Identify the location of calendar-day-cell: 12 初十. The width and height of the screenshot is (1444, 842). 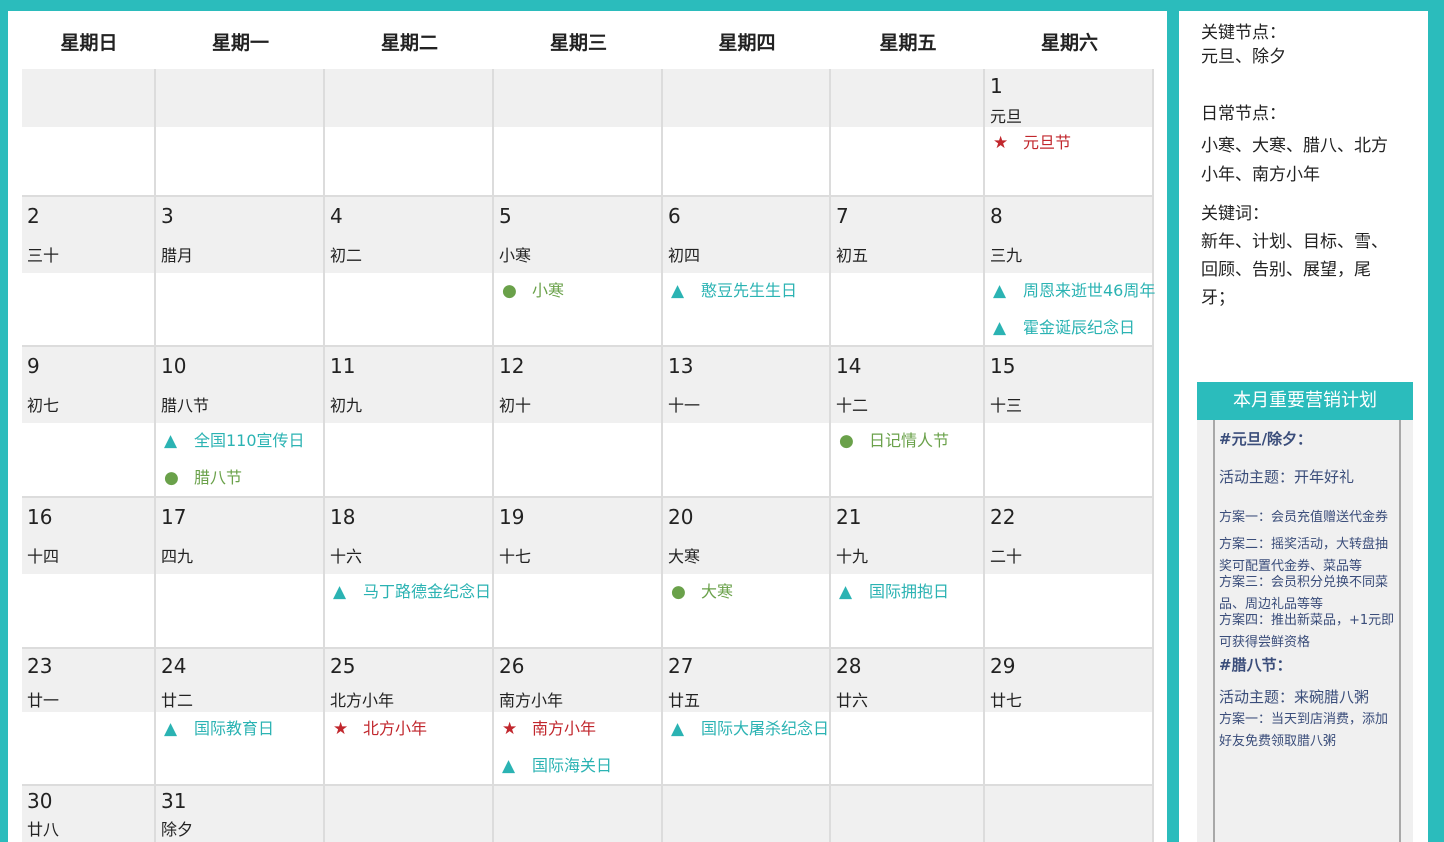
(577, 421).